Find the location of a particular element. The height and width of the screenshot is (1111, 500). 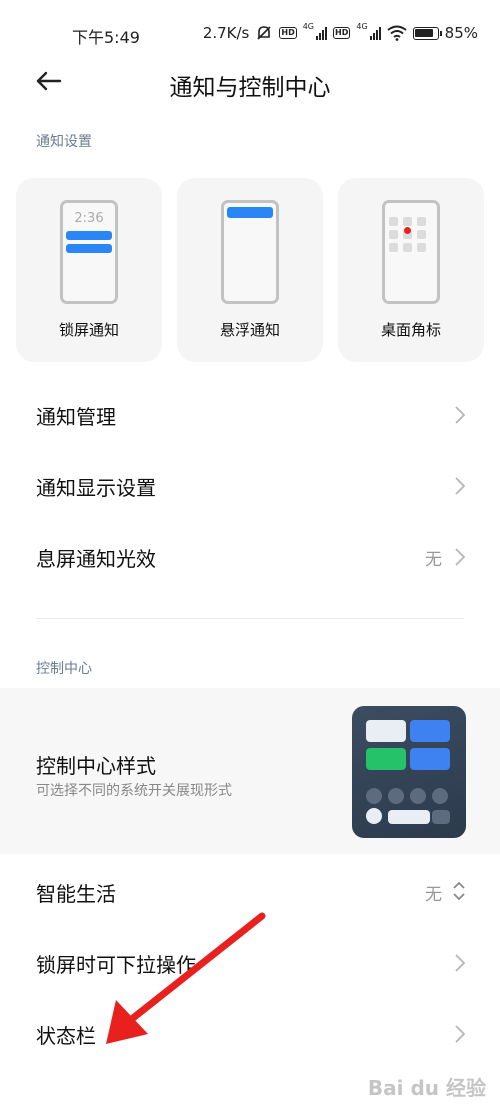

mute-bell-icon is located at coordinates (264, 33).